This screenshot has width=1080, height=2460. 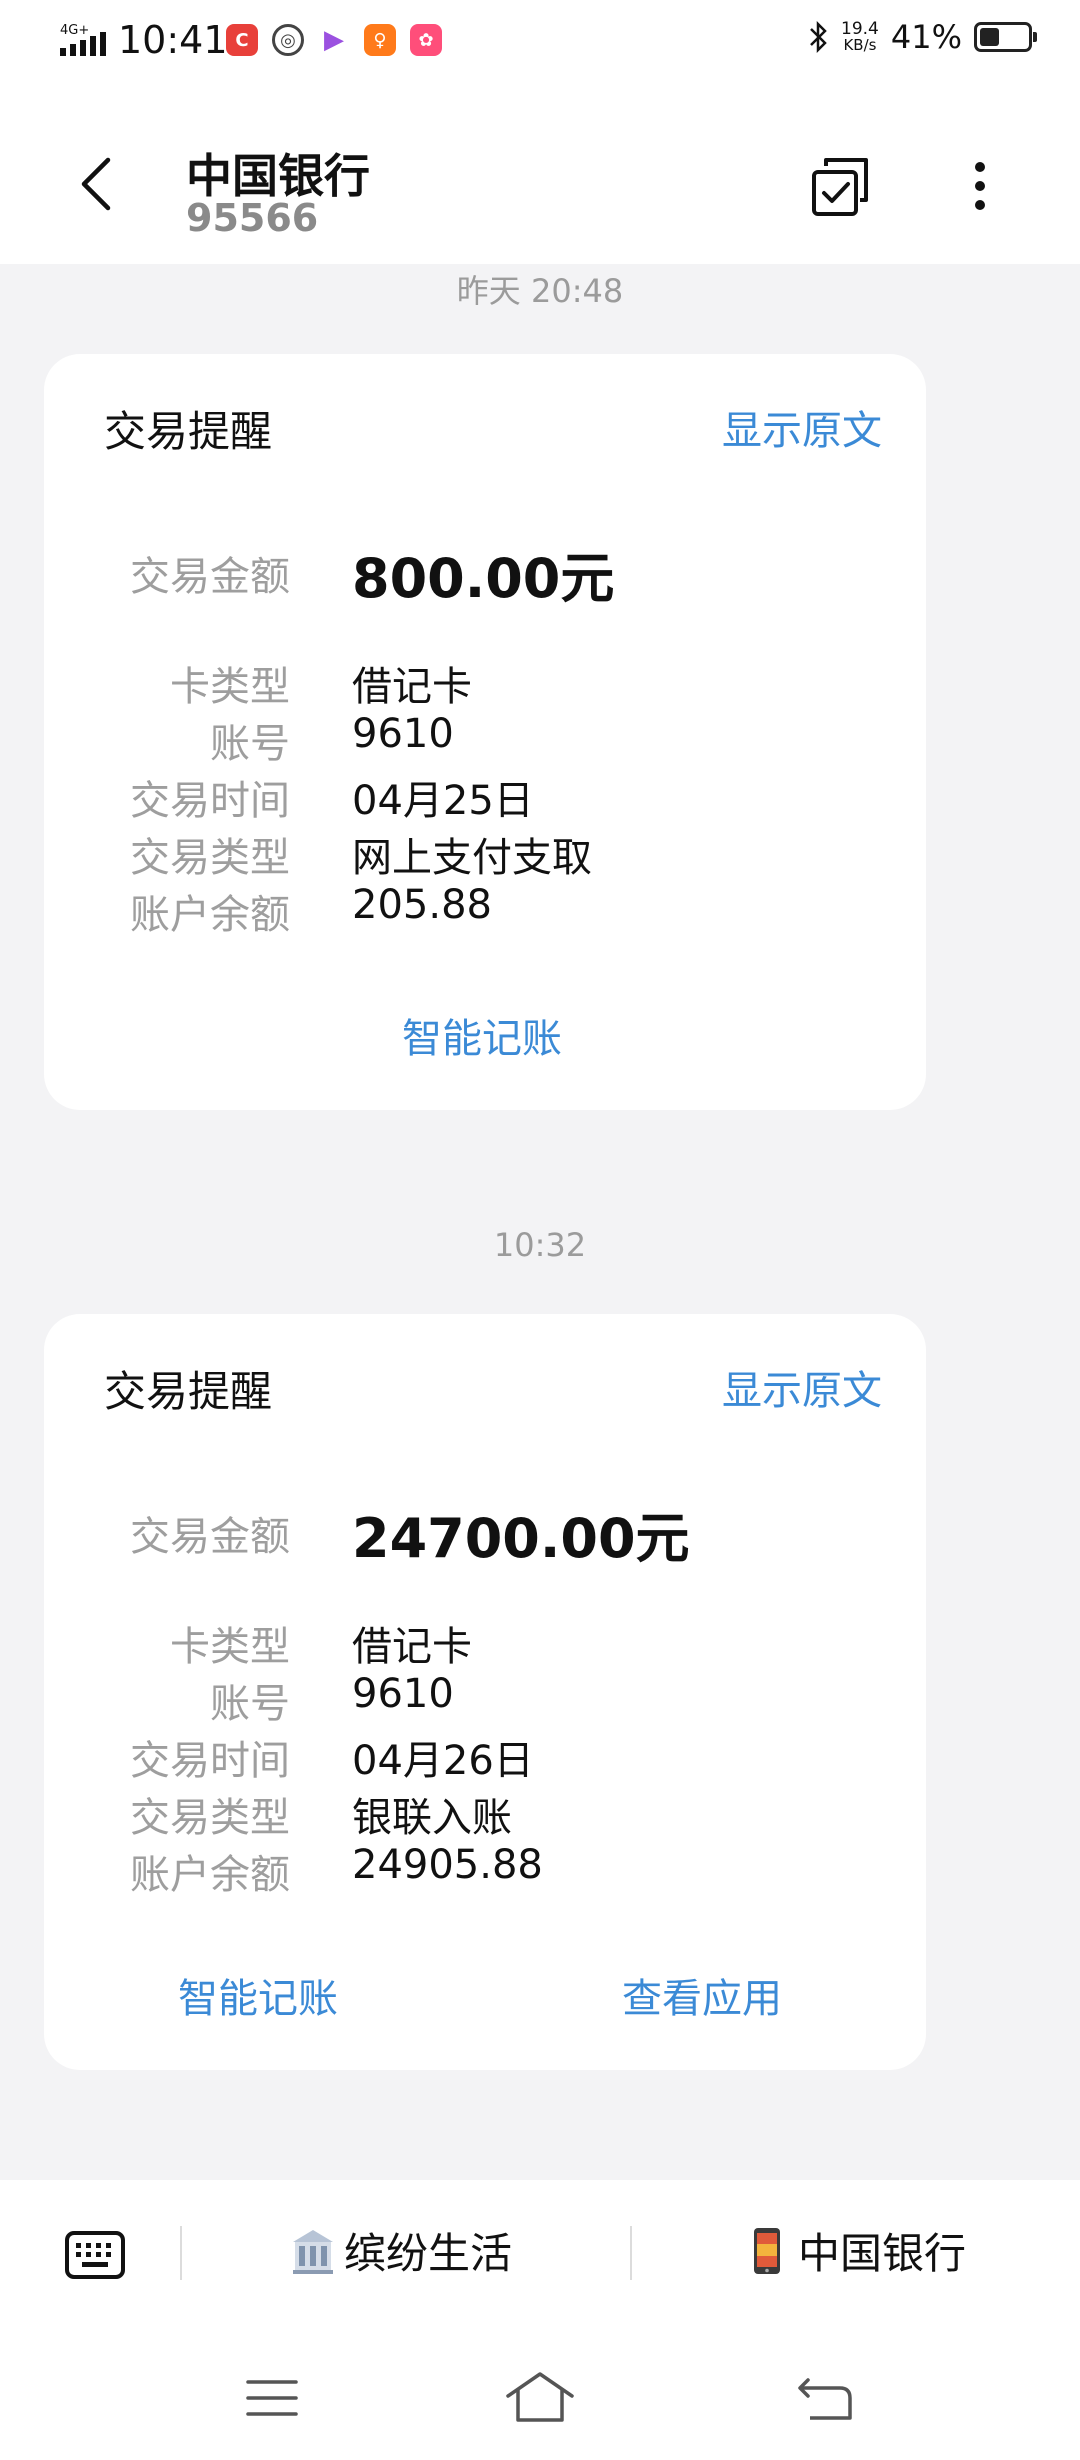 What do you see at coordinates (483, 578) in the screenshot?
I see `amount-value: 800.00元` at bounding box center [483, 578].